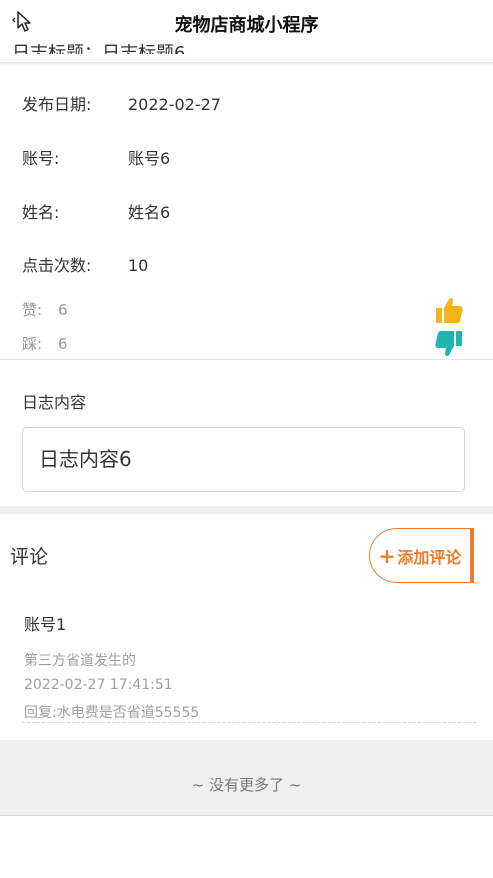  I want to click on comment-section-title: 评论, so click(29, 557).